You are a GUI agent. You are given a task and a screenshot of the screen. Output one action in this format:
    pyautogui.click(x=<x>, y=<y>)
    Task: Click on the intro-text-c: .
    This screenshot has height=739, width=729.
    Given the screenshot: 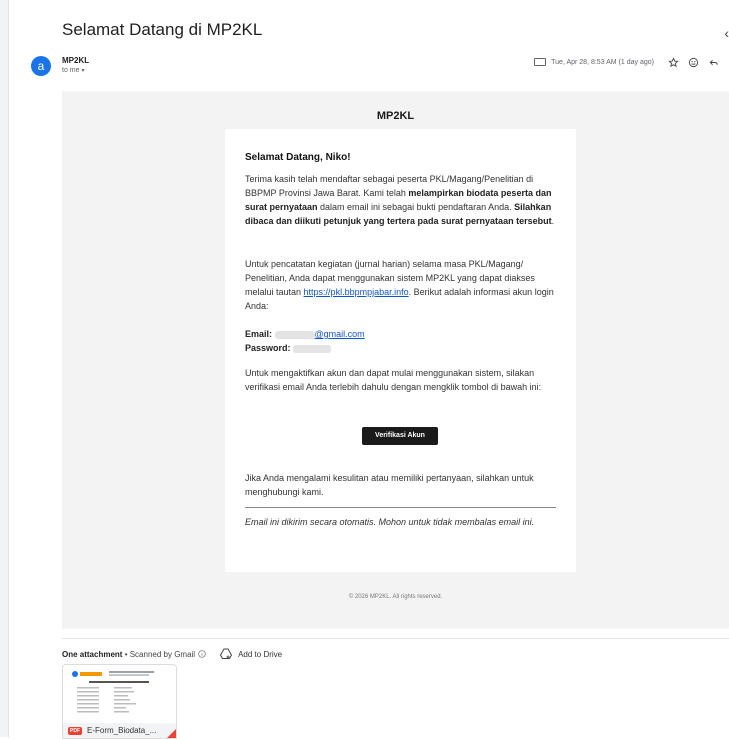 What is the action you would take?
    pyautogui.click(x=553, y=221)
    